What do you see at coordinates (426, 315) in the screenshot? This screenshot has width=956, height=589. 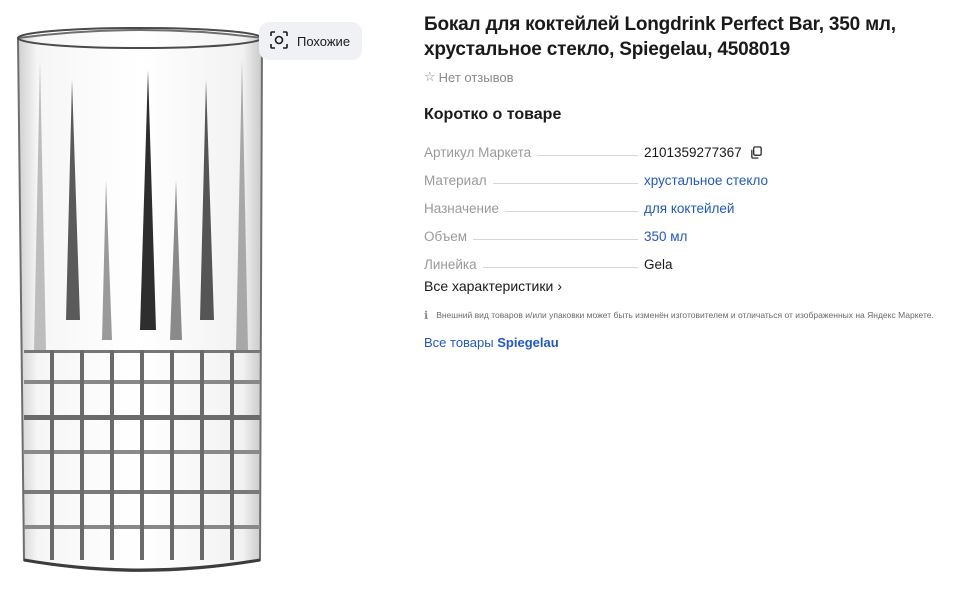 I see `info-icon: ℹ` at bounding box center [426, 315].